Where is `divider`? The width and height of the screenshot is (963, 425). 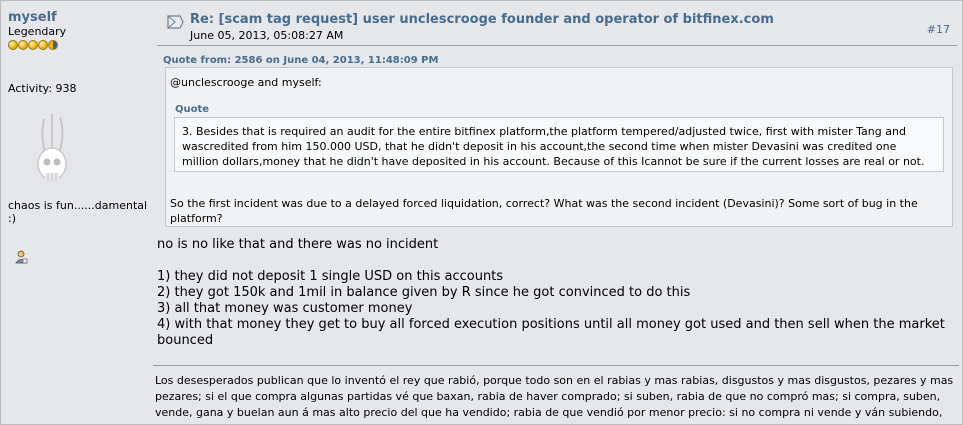
divider is located at coordinates (557, 45).